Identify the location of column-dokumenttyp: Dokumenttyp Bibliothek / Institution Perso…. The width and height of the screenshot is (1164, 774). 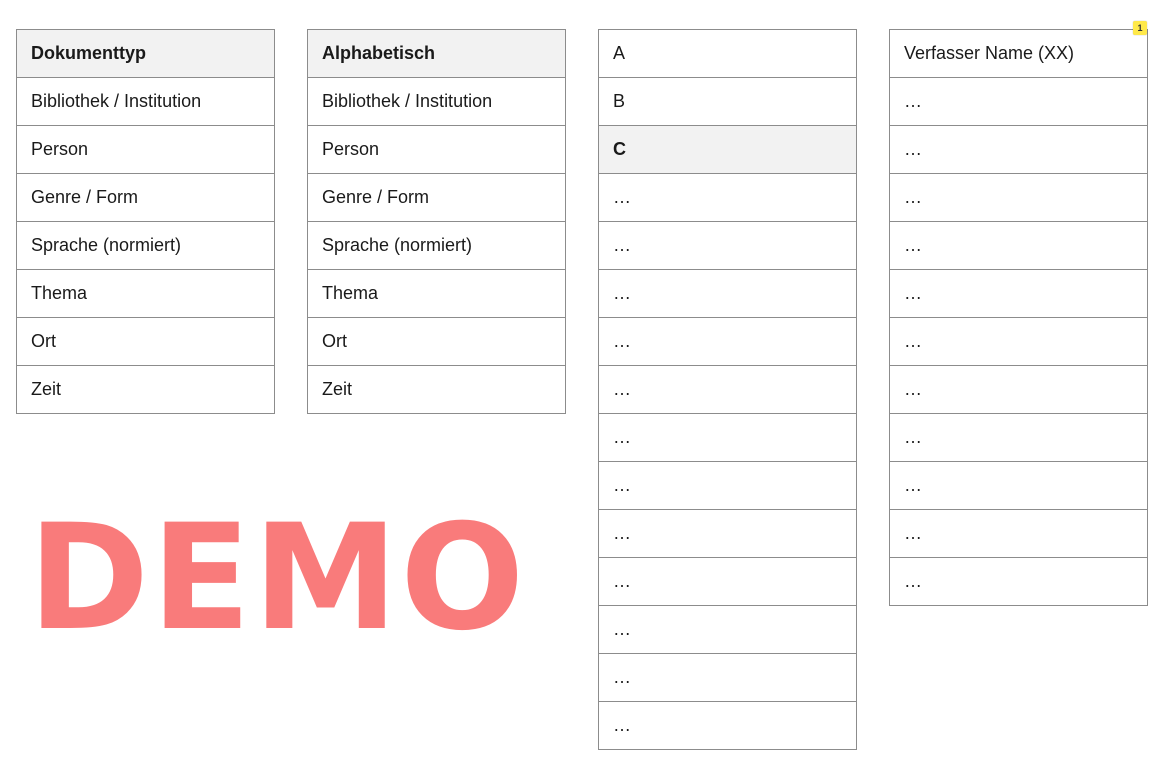
(145, 221).